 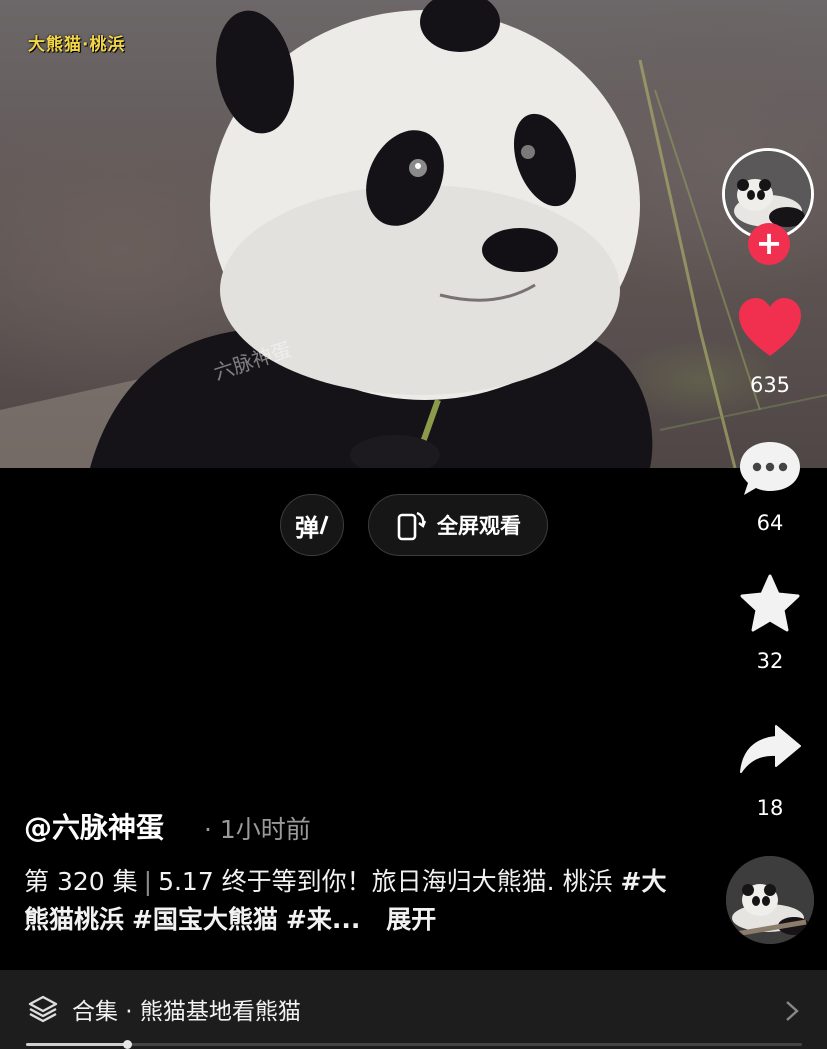 What do you see at coordinates (414, 1044) in the screenshot?
I see `video-progress-track` at bounding box center [414, 1044].